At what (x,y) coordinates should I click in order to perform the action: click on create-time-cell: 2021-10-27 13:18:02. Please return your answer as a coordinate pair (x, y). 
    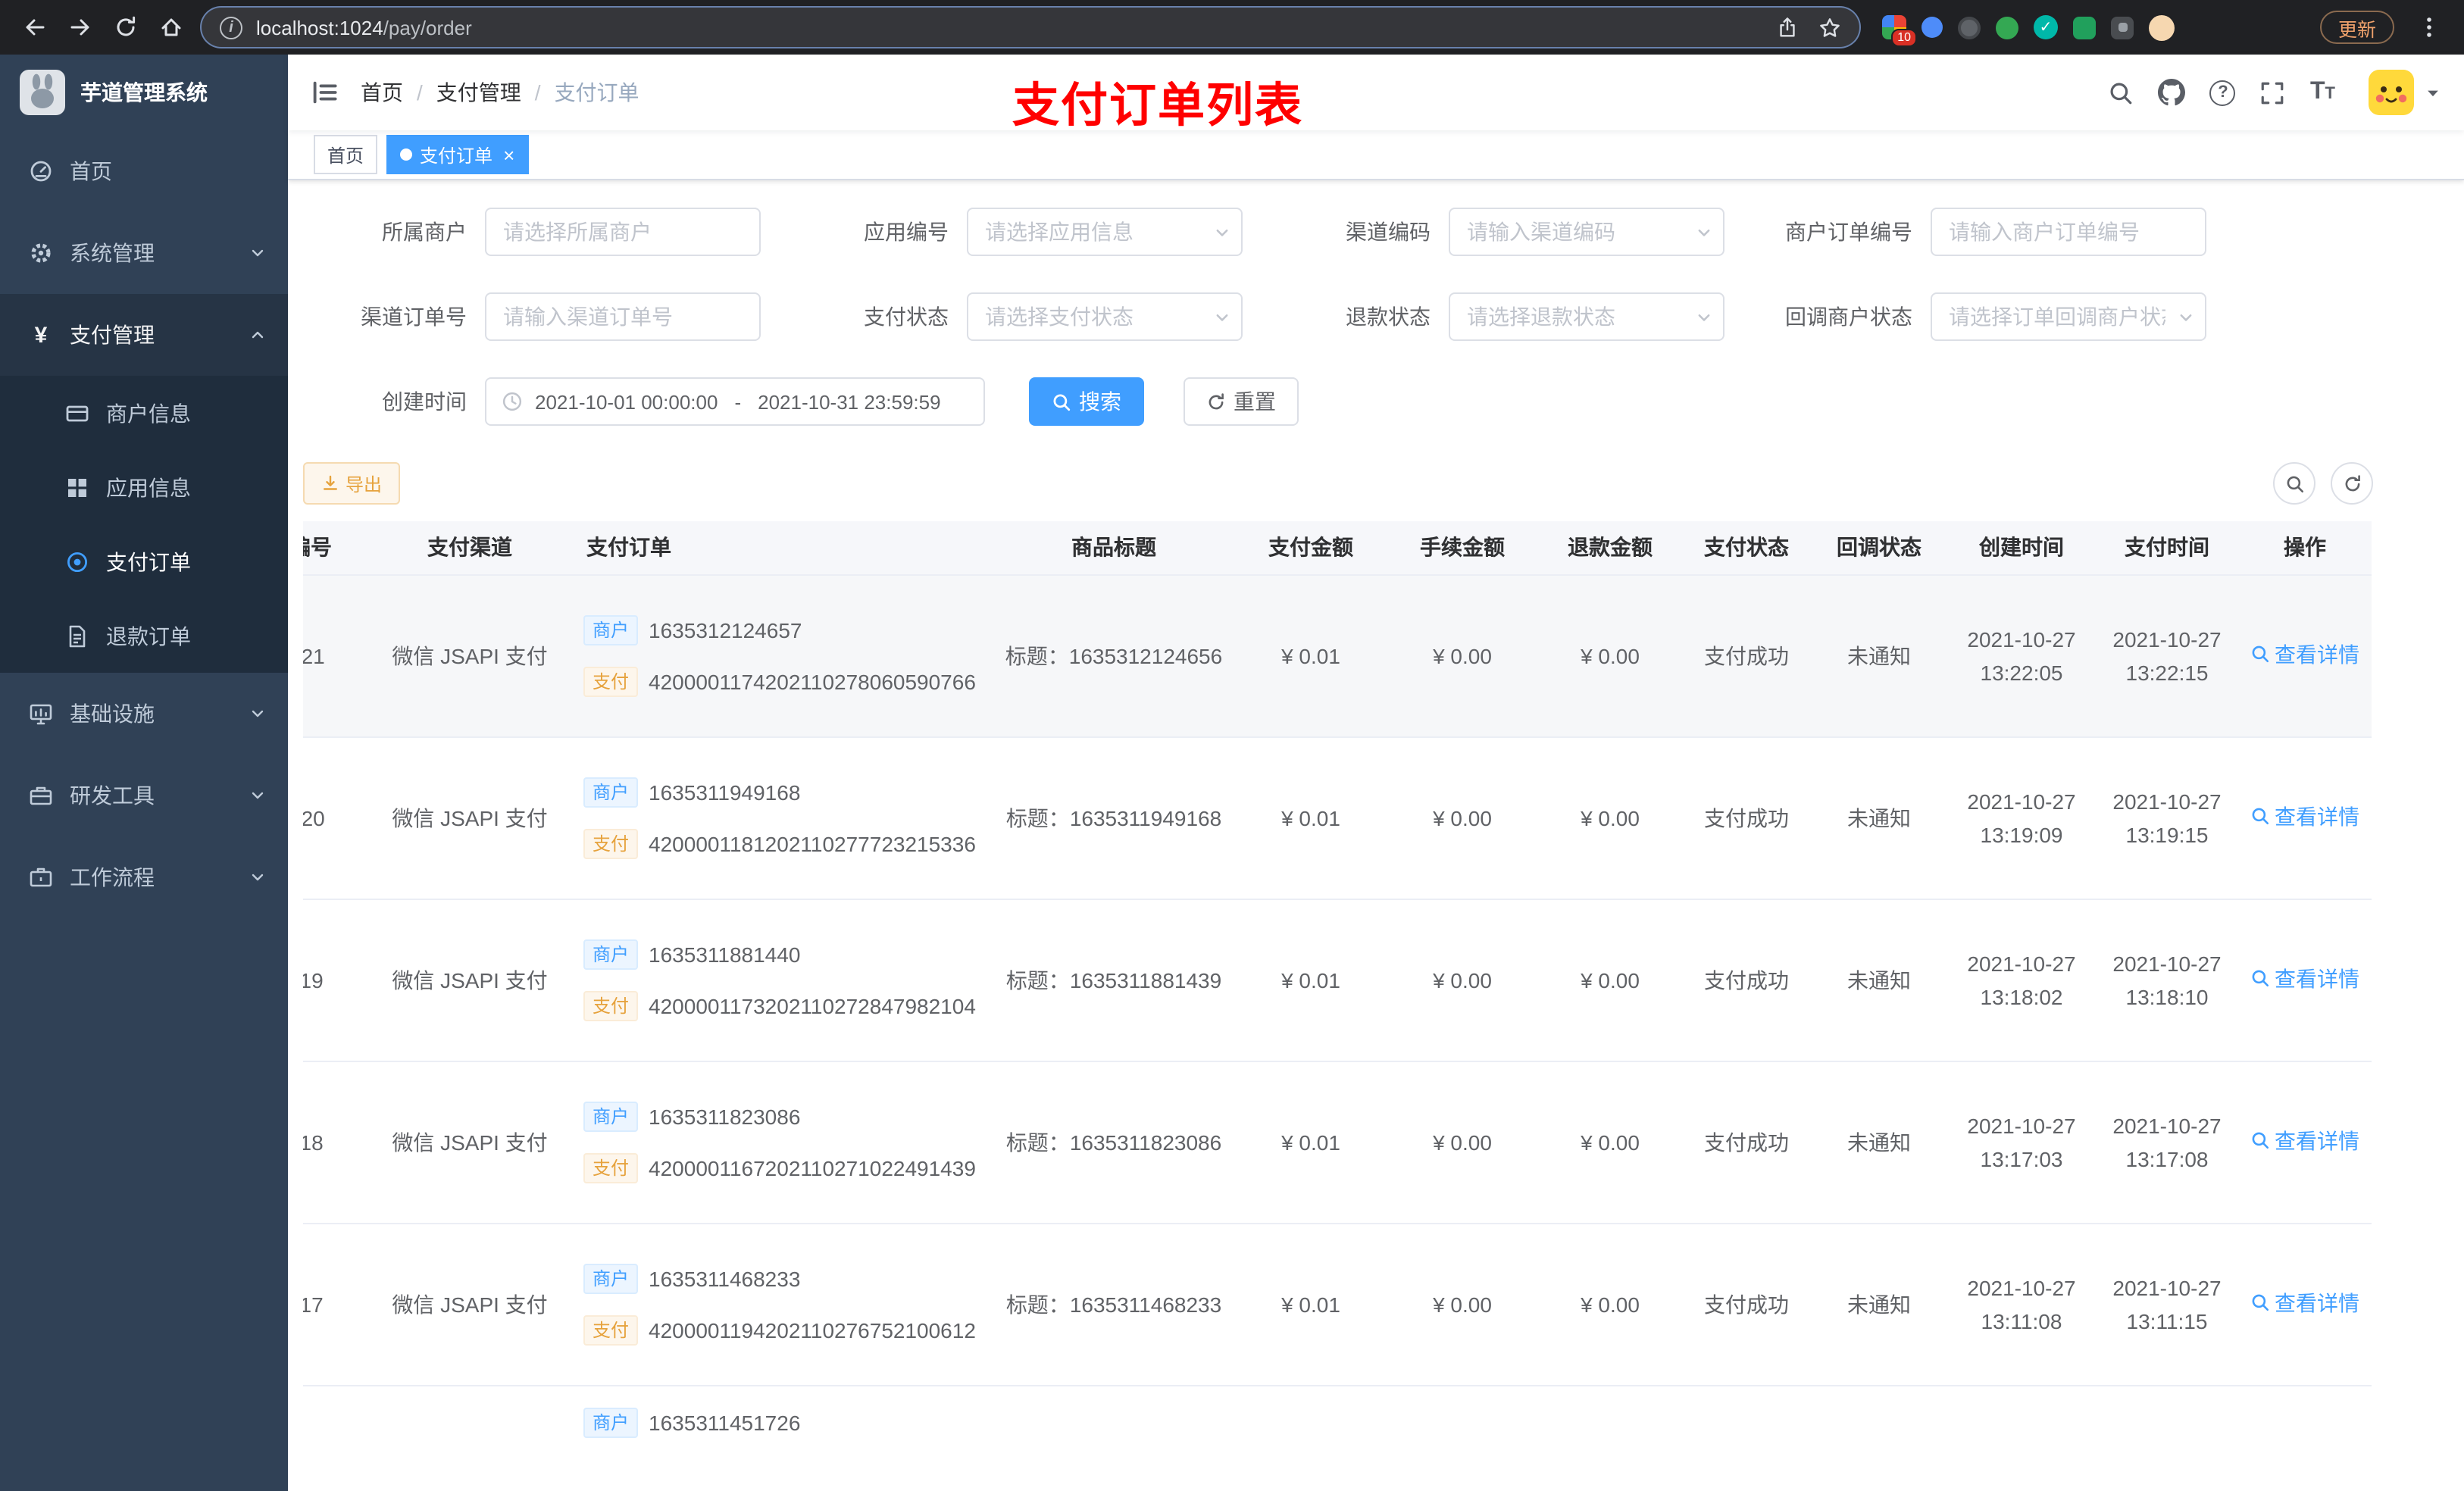
    Looking at the image, I should click on (2021, 980).